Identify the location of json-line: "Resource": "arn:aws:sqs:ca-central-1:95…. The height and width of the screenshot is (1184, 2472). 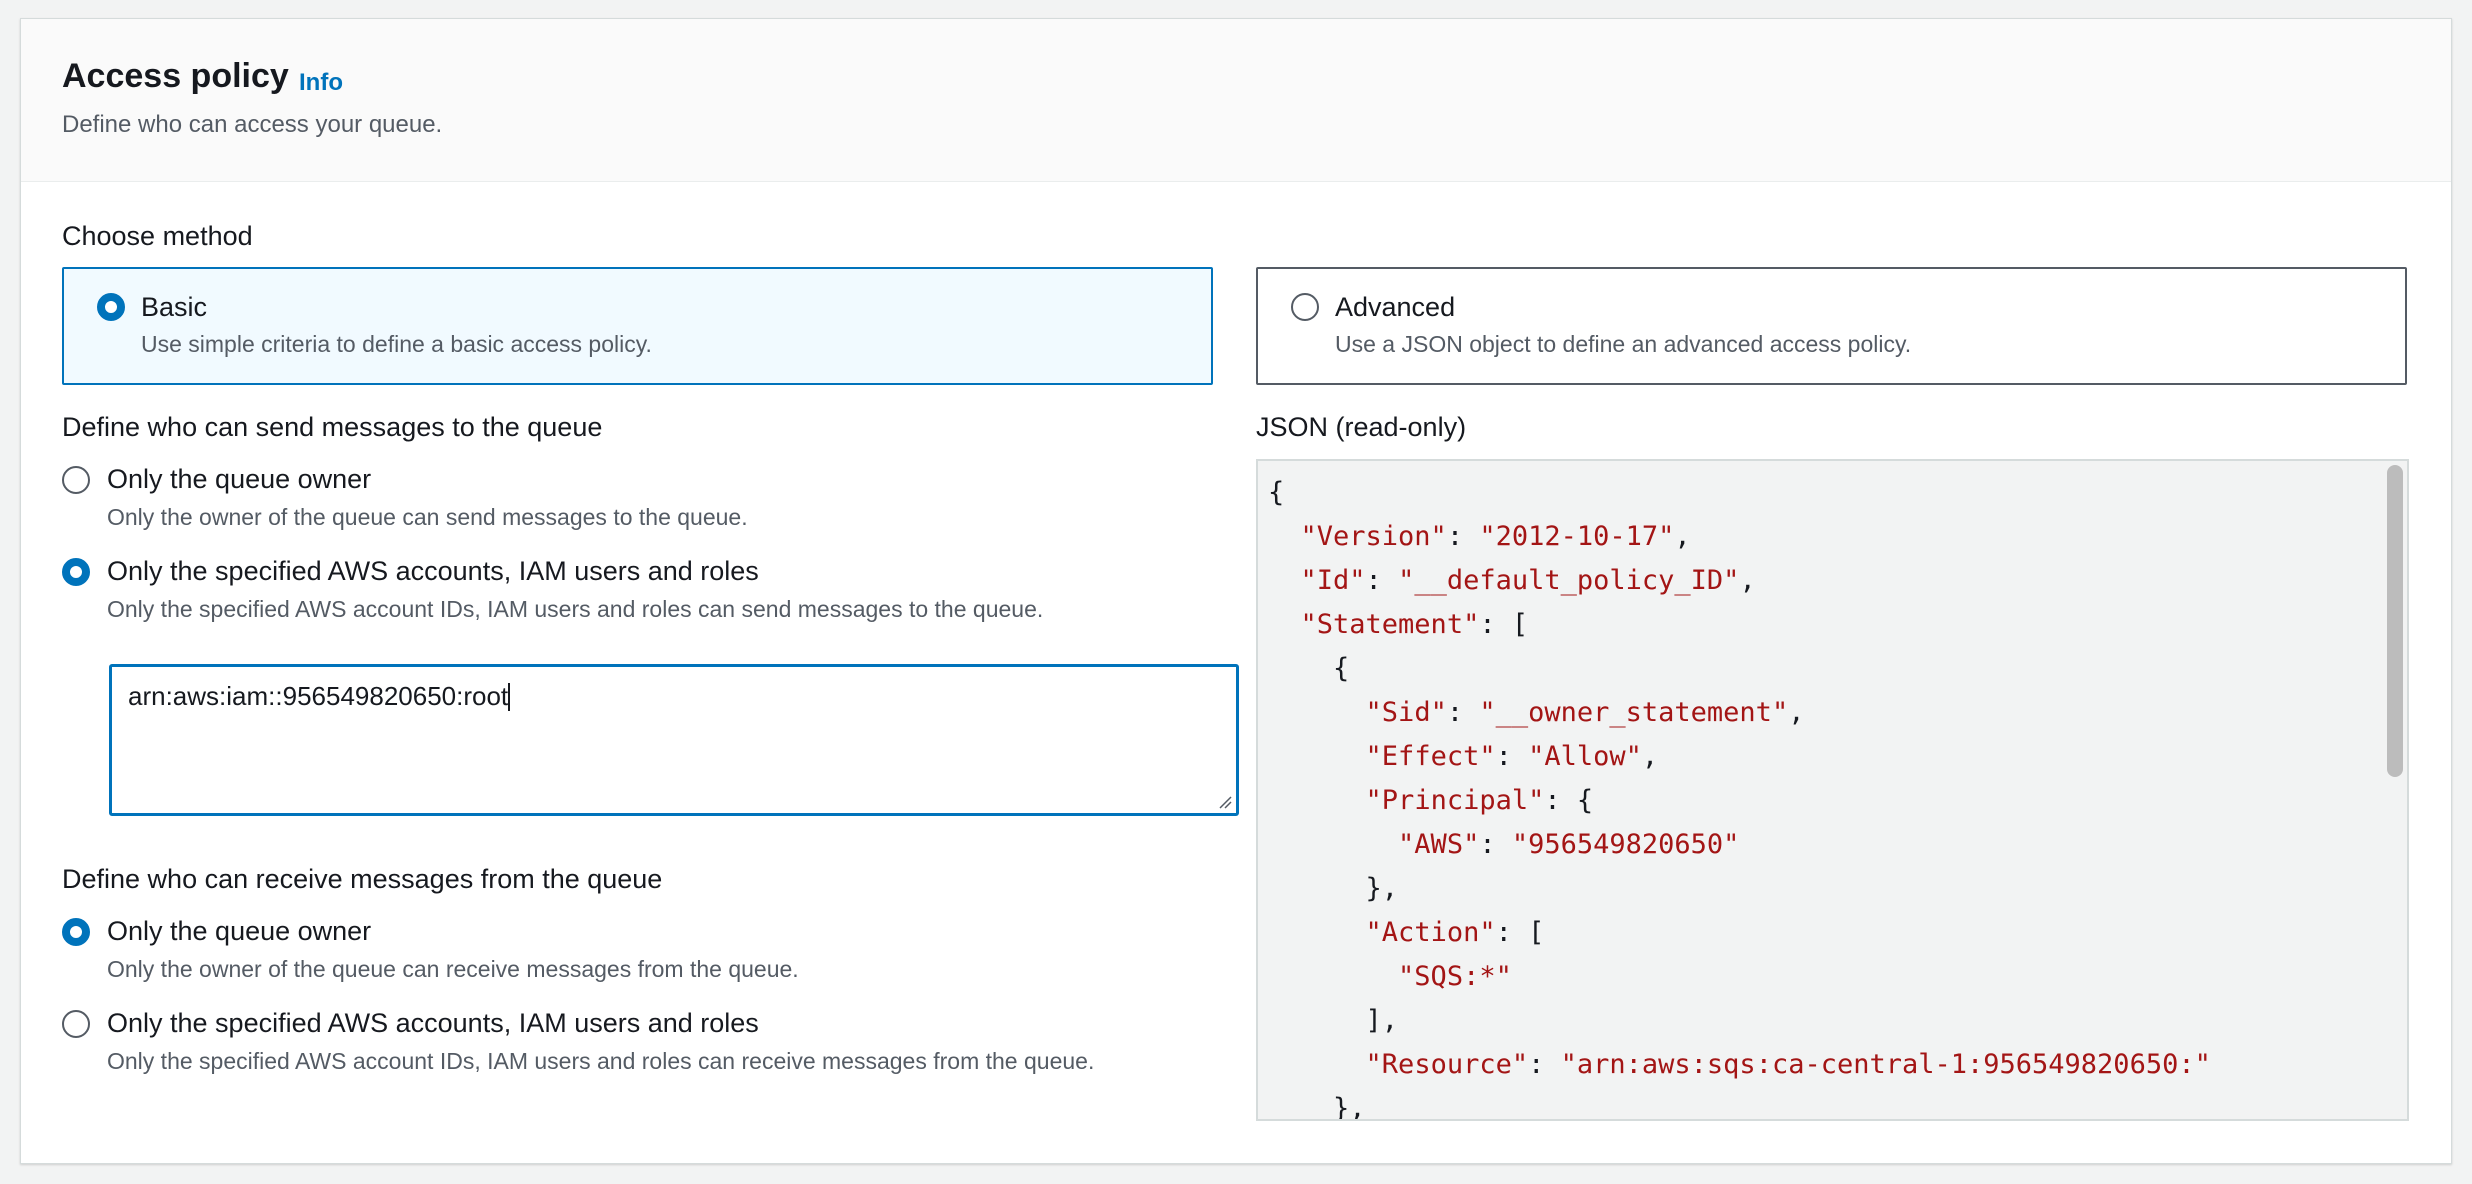
(1739, 1065).